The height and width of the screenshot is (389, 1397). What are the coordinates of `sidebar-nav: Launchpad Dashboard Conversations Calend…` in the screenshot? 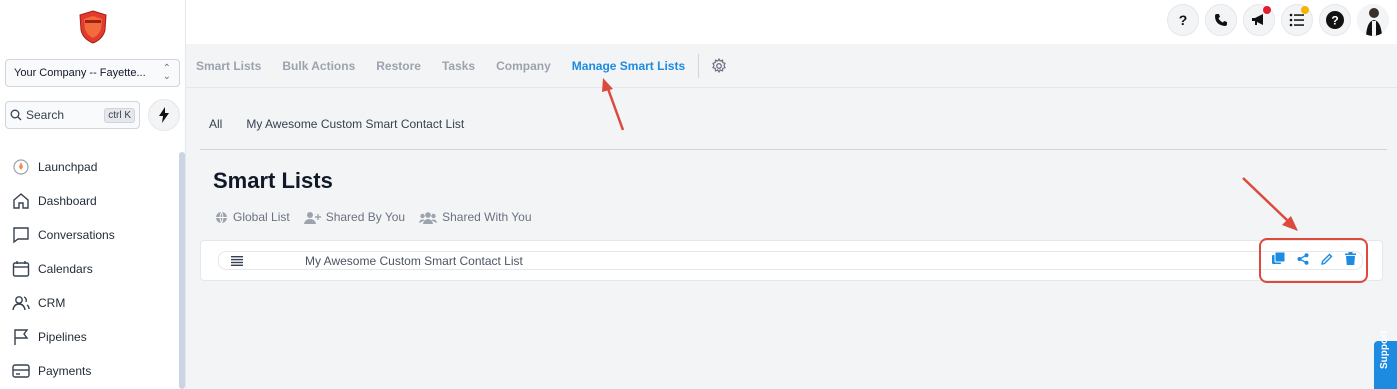 It's located at (88, 269).